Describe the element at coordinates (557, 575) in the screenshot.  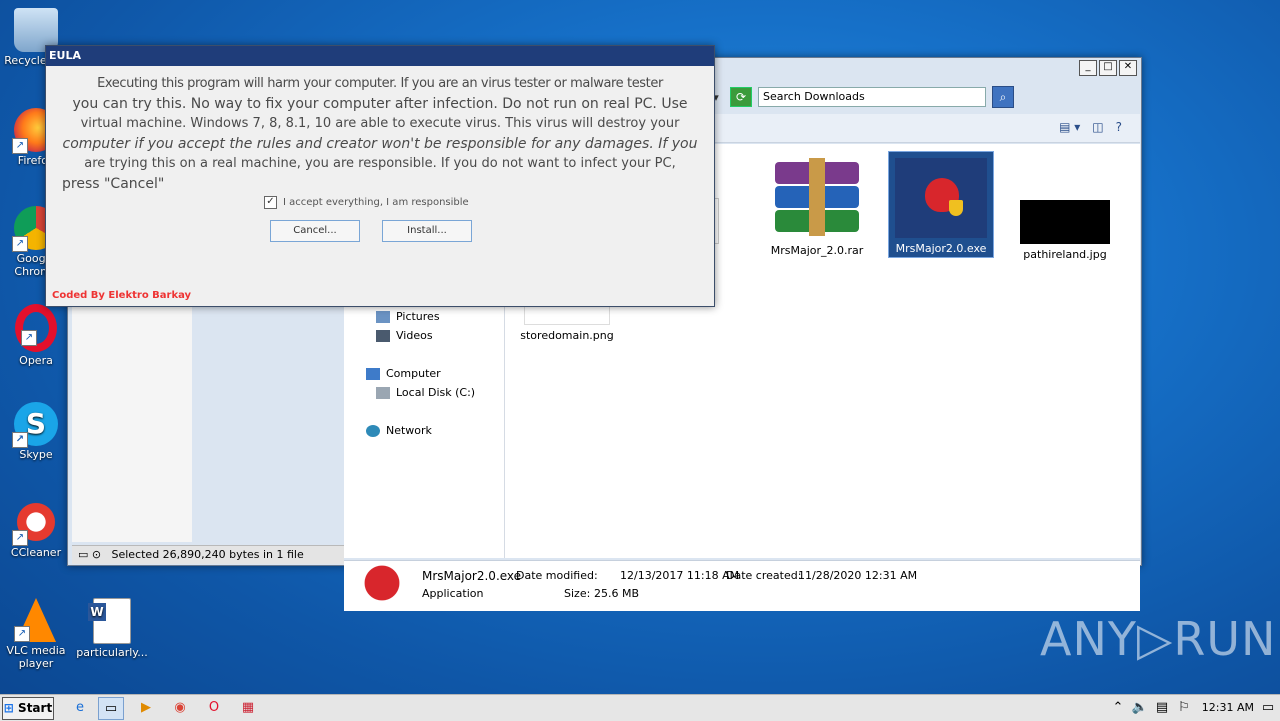
I see `details-date-modified-label: Date modified:` at that location.